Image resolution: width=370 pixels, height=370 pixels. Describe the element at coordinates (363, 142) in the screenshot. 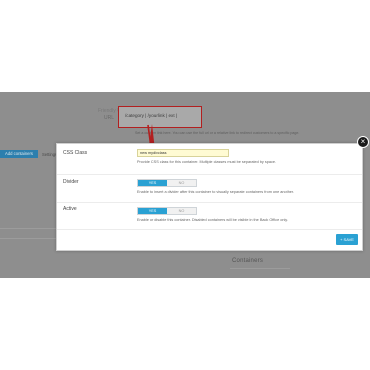

I see `close-icon: ×` at that location.